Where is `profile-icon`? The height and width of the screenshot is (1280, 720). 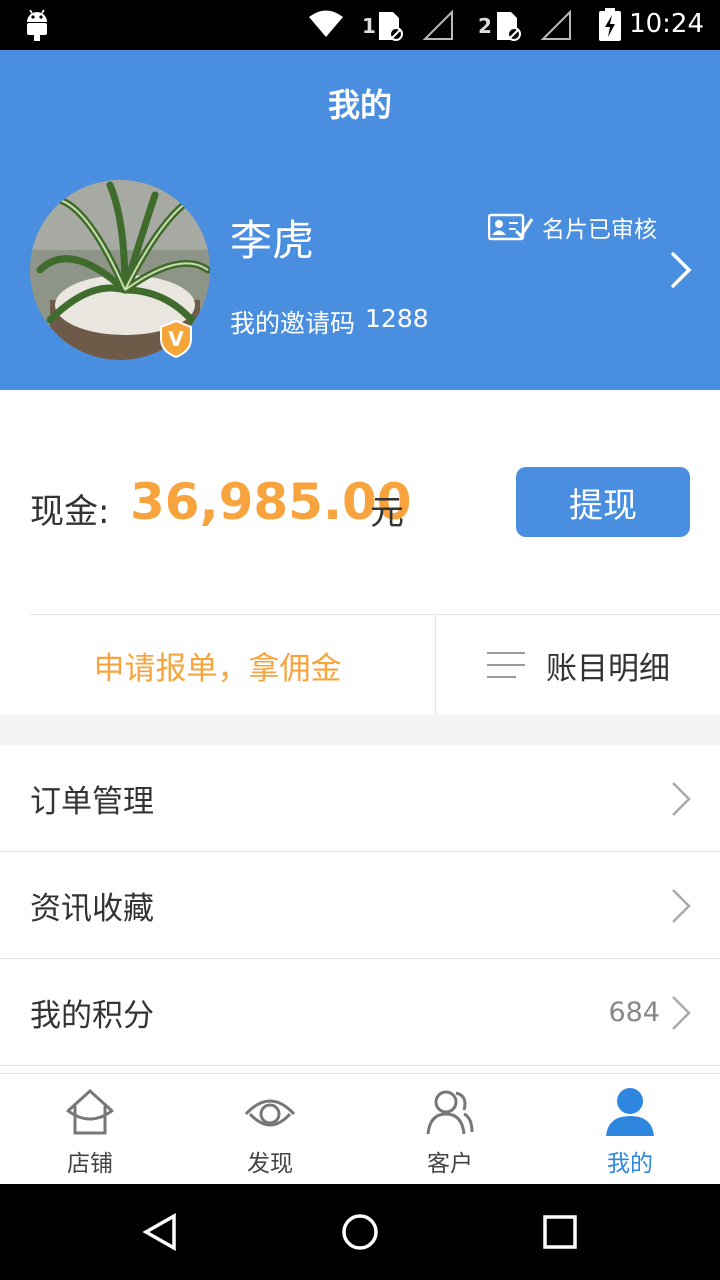
profile-icon is located at coordinates (630, 1112).